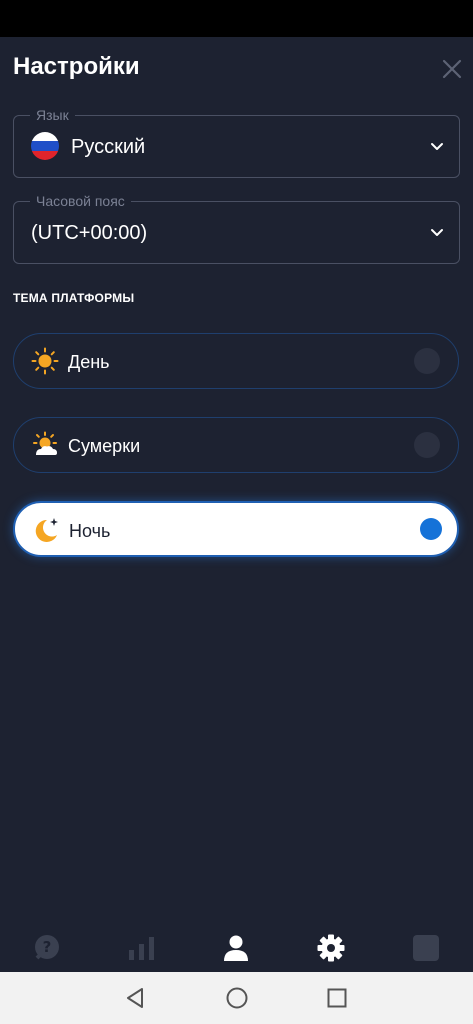  I want to click on square-icon, so click(426, 948).